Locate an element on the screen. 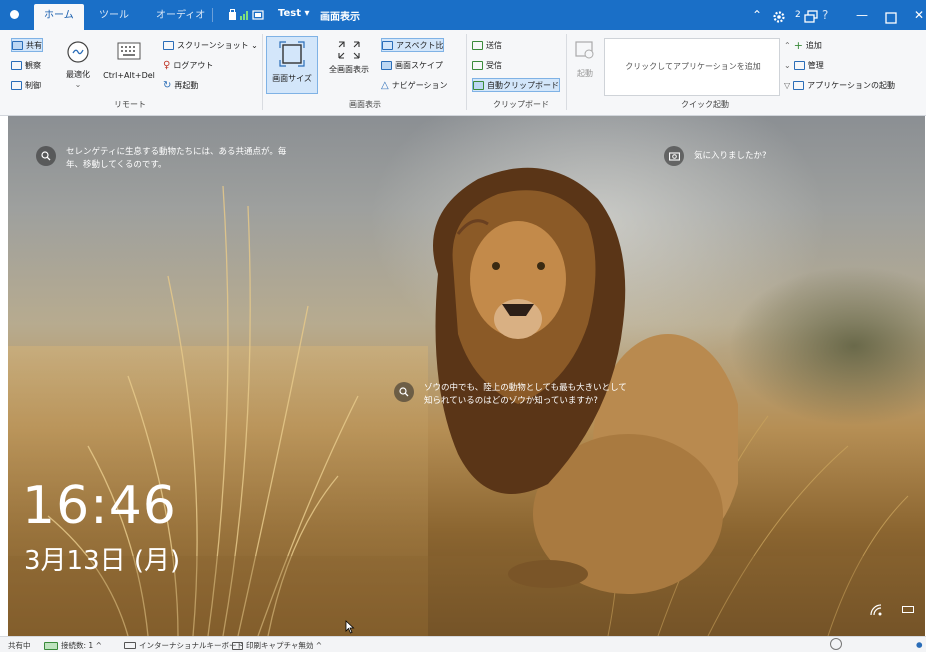 The height and width of the screenshot is (652, 926). screen-size-label: 画面サイズ is located at coordinates (292, 78).